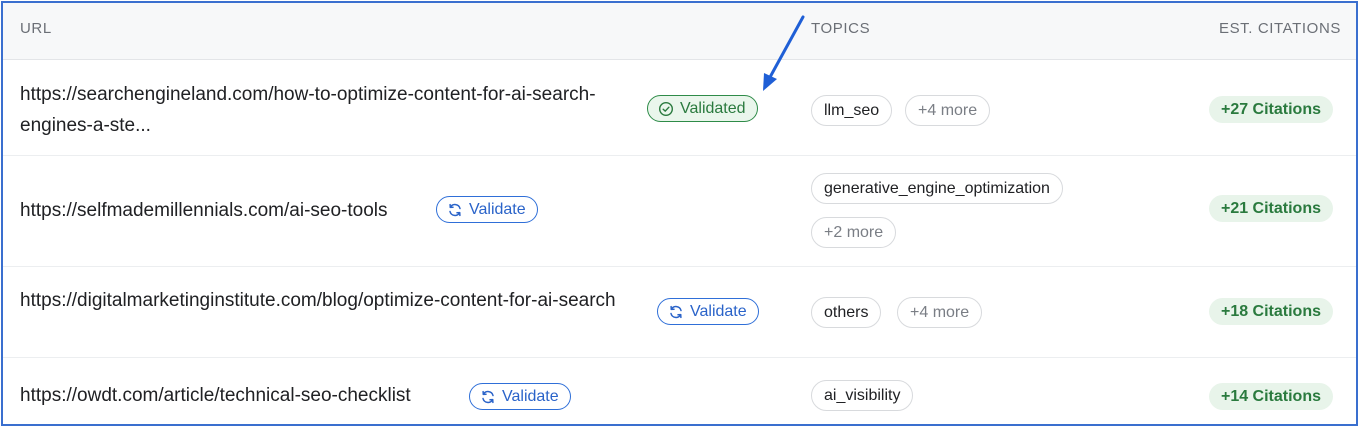 This screenshot has height=431, width=1363. What do you see at coordinates (846, 312) in the screenshot?
I see `topic-chip: others` at bounding box center [846, 312].